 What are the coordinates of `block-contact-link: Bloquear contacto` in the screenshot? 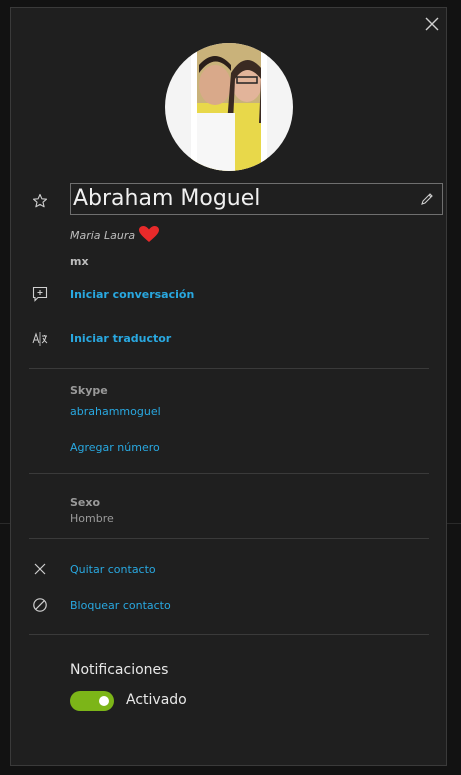 It's located at (120, 605).